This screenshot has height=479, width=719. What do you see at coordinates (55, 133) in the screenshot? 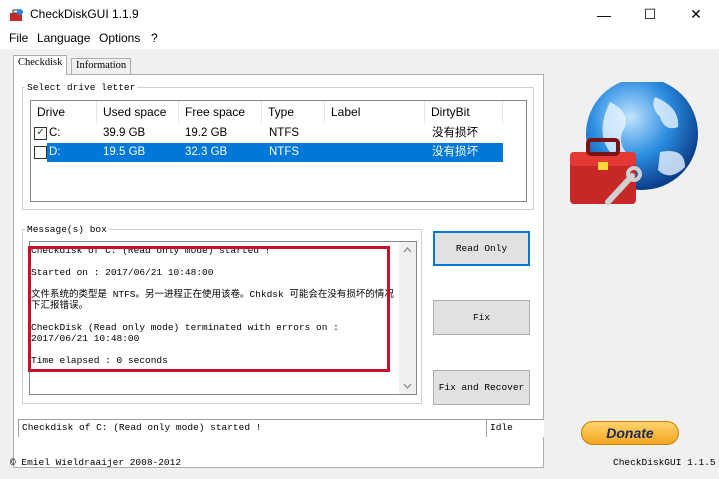
I see `drive-letter: C:` at bounding box center [55, 133].